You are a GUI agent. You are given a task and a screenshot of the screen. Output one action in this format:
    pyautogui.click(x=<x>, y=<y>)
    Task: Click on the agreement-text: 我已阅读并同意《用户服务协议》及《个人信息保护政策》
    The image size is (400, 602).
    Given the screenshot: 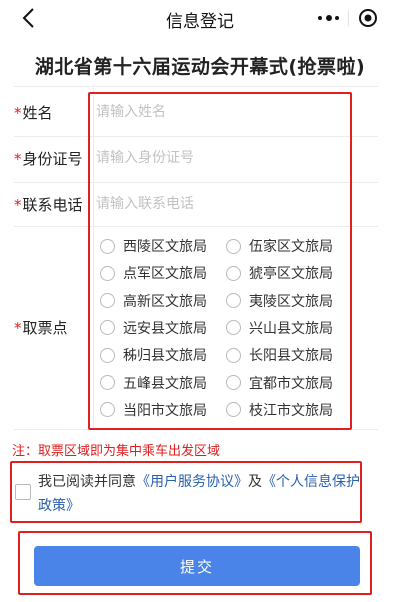 What is the action you would take?
    pyautogui.click(x=199, y=494)
    